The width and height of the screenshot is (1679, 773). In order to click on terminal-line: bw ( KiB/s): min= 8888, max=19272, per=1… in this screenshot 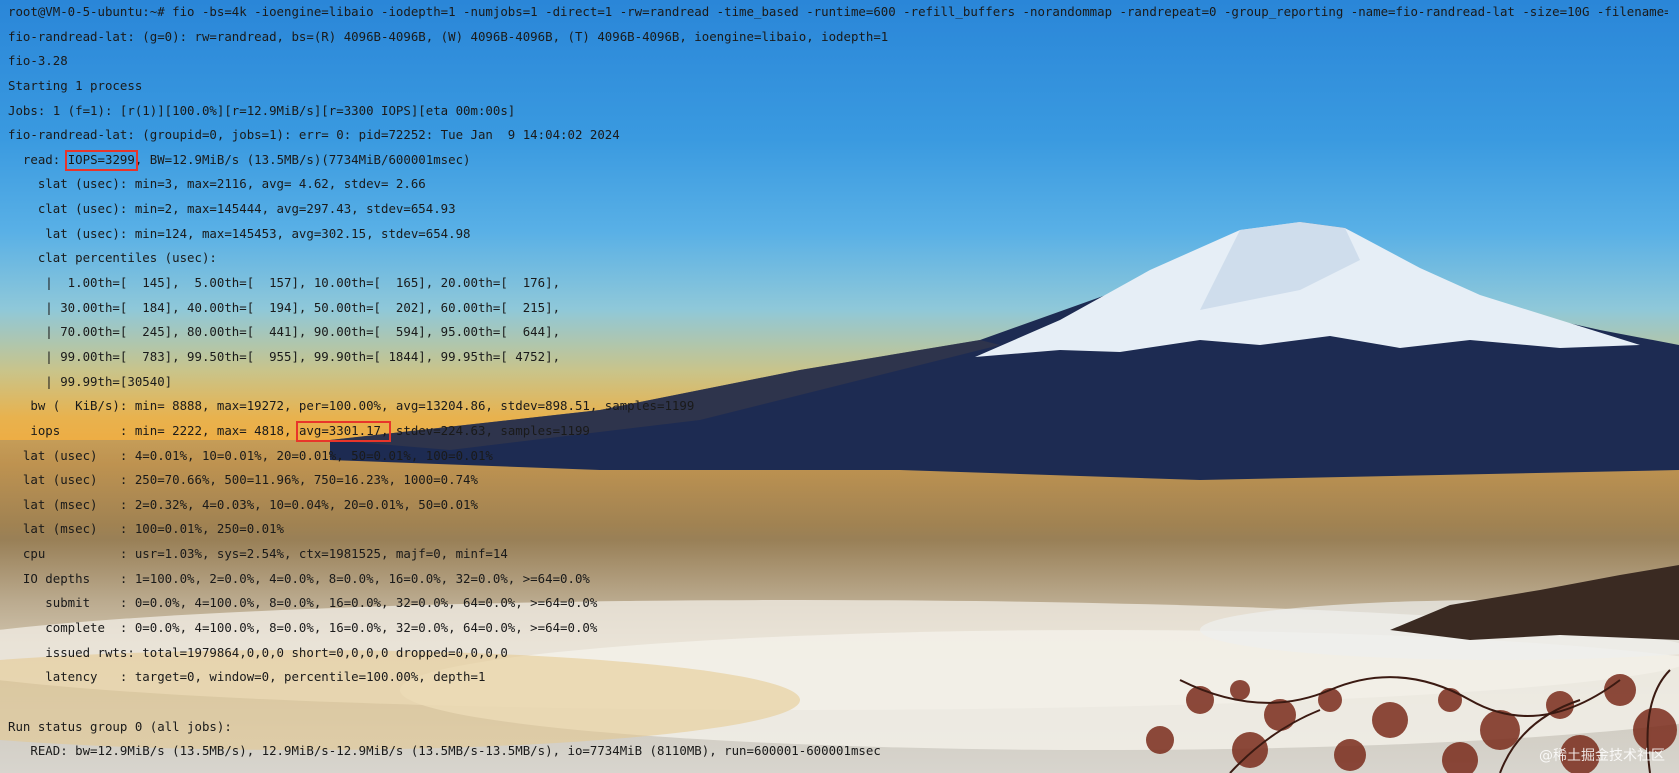, I will do `click(351, 406)`.